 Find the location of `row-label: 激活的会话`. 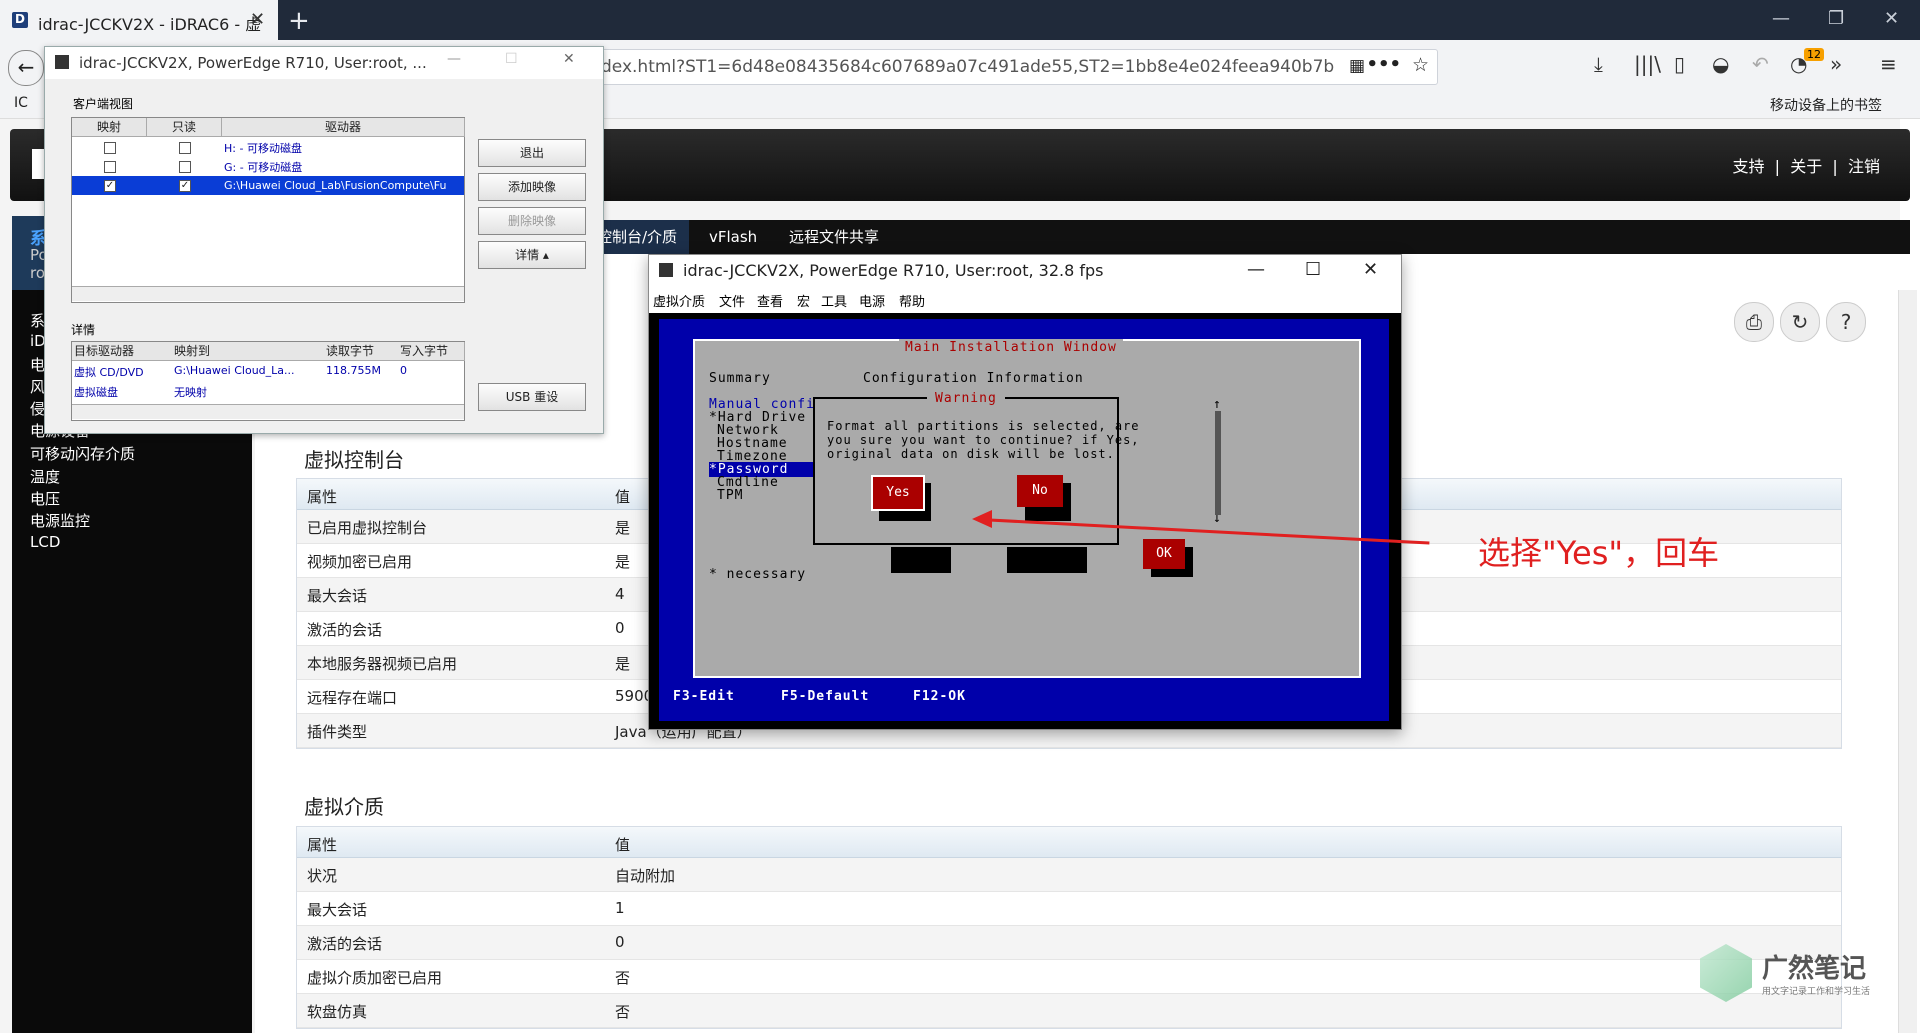

row-label: 激活的会话 is located at coordinates (345, 944).